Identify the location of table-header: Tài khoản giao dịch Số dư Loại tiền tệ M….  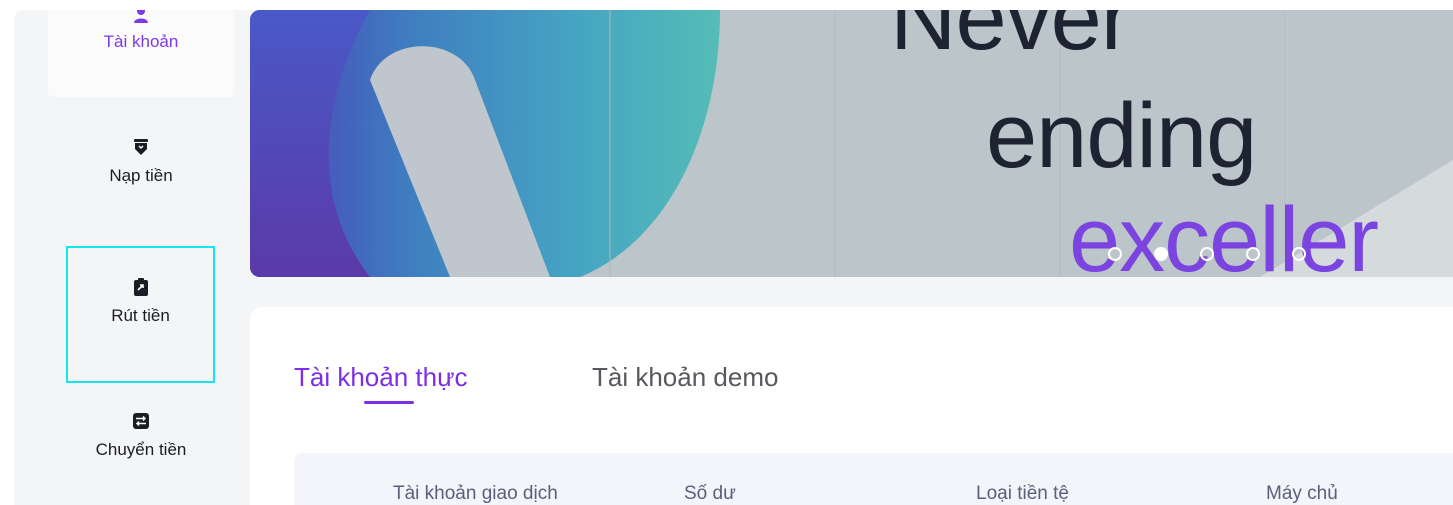
(873, 479).